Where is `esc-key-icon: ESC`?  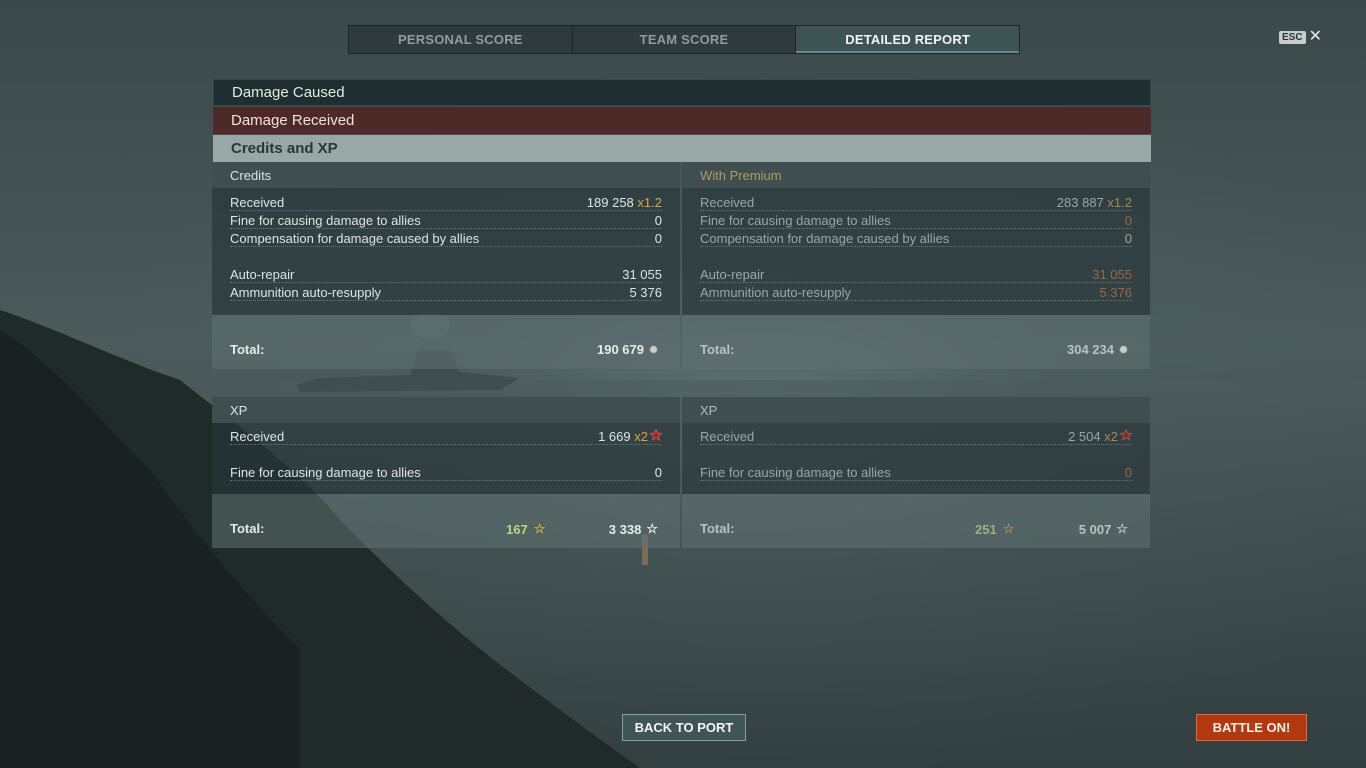 esc-key-icon: ESC is located at coordinates (1292, 37).